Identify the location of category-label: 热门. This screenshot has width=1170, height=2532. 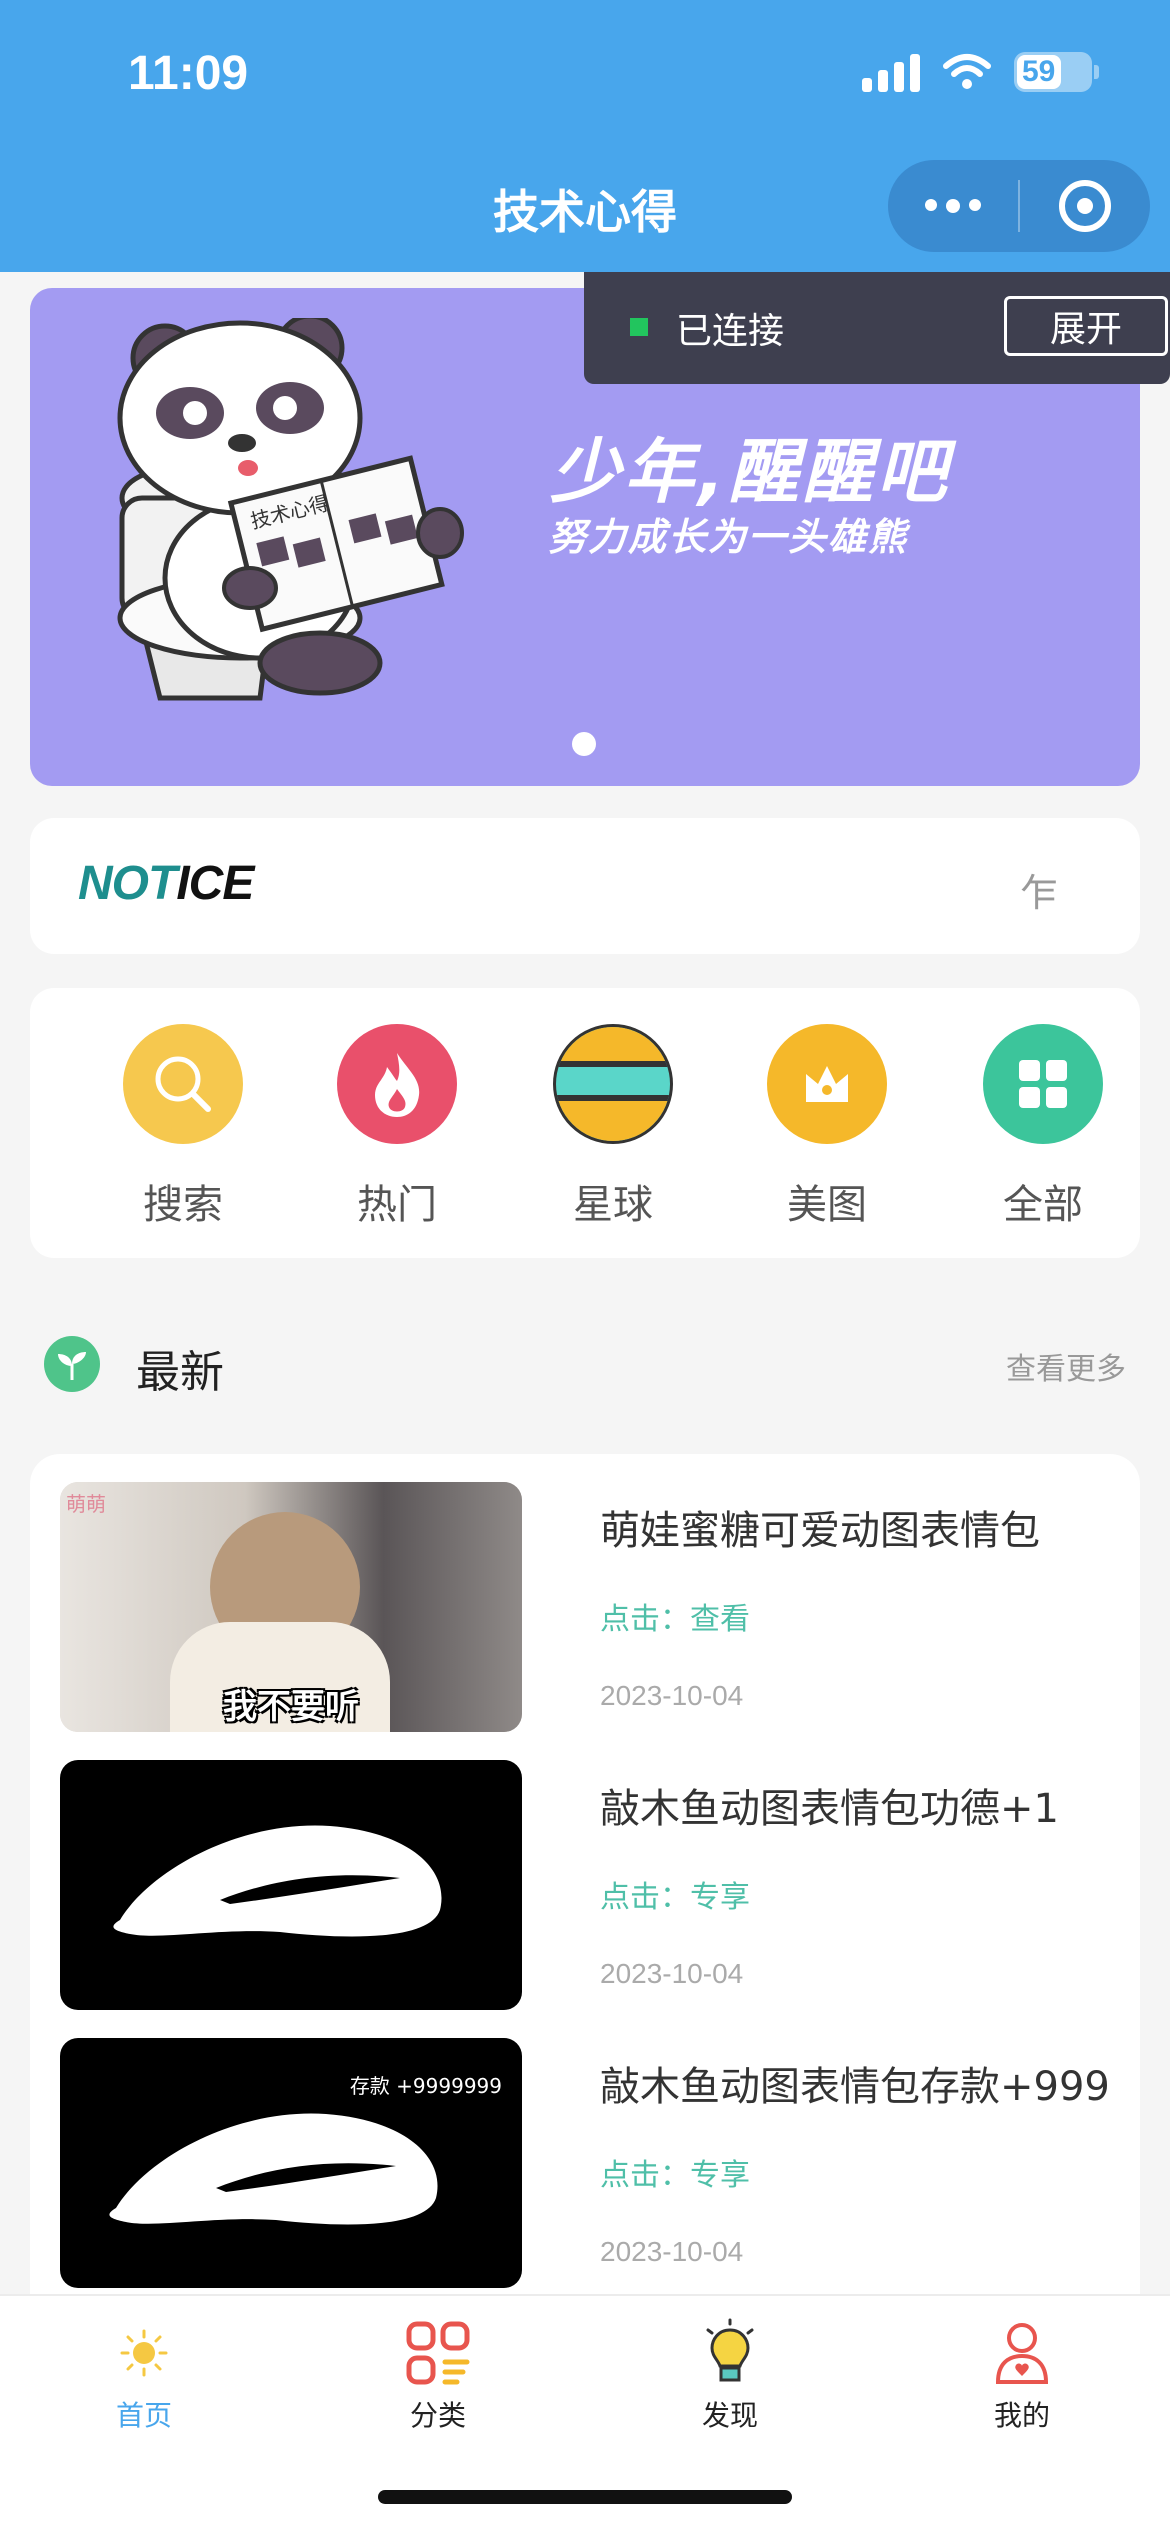
(397, 1205).